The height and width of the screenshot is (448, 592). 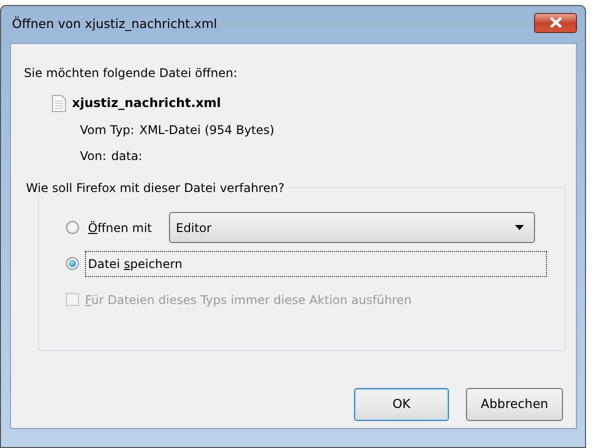 I want to click on radio-label: Datei speichern, so click(x=316, y=263).